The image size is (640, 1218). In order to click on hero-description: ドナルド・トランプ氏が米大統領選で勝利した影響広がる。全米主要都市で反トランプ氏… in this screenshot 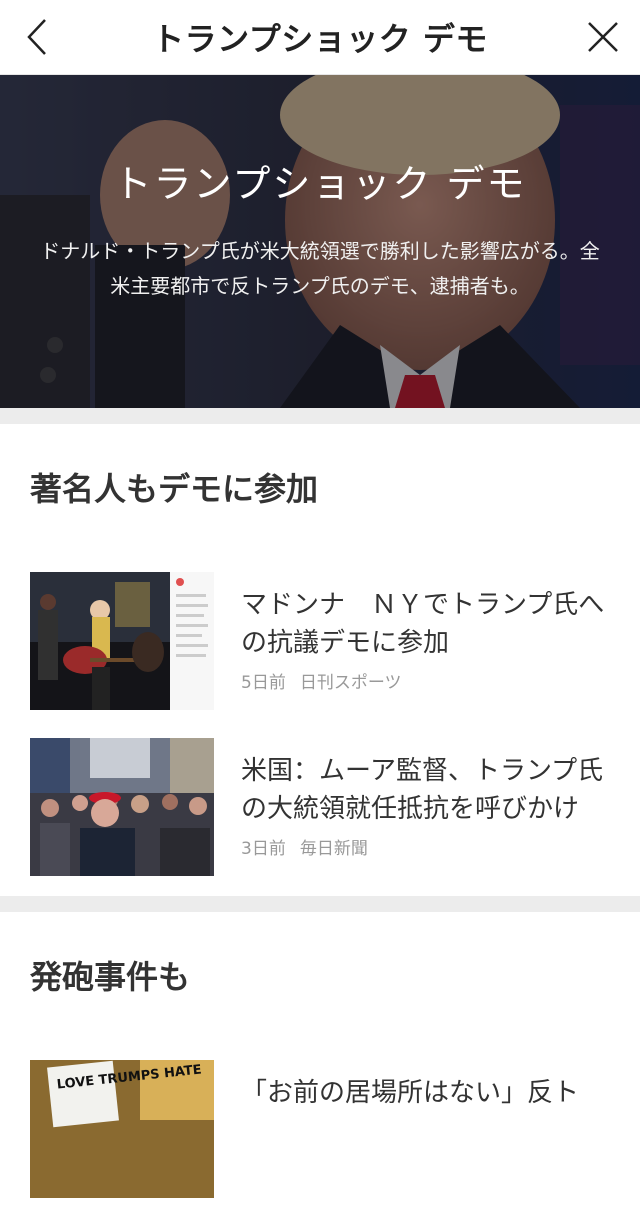, I will do `click(320, 268)`.